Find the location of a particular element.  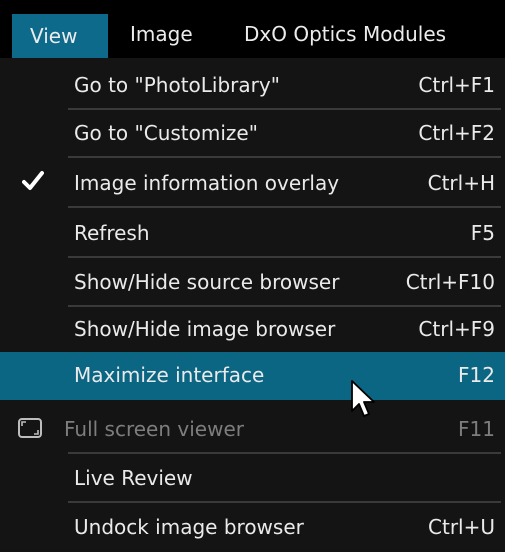

menu-bar: View Image DxO Optics Modules is located at coordinates (252, 29).